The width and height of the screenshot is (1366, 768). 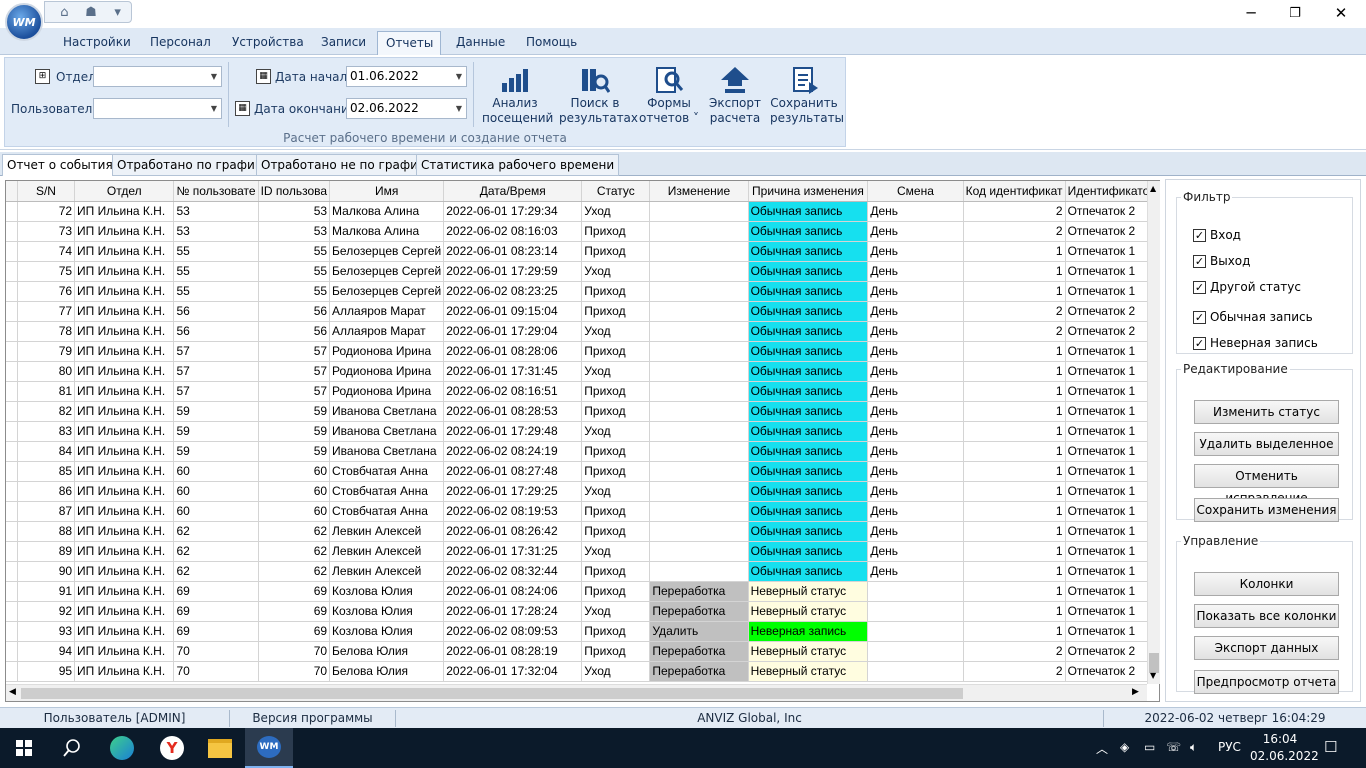 I want to click on tab-records: Записи, so click(x=343, y=43).